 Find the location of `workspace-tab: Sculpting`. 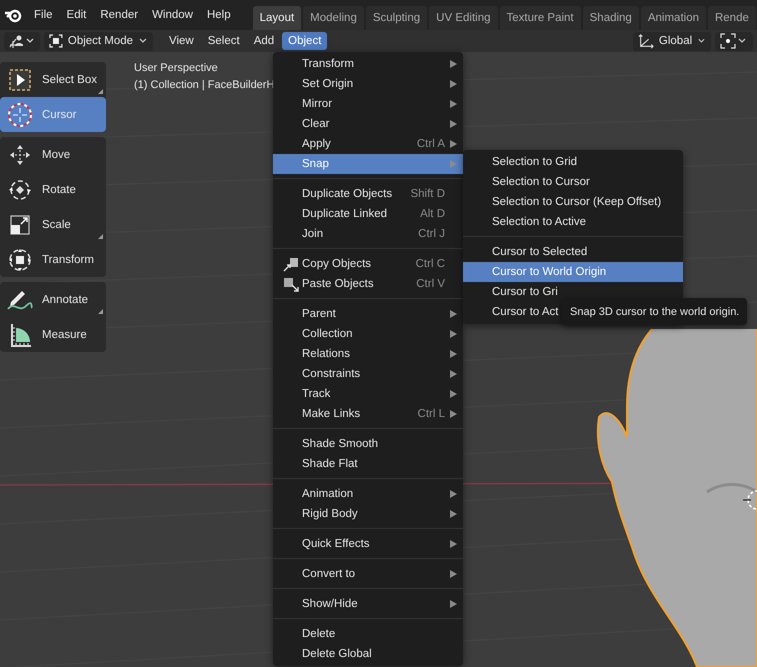

workspace-tab: Sculpting is located at coordinates (397, 18).